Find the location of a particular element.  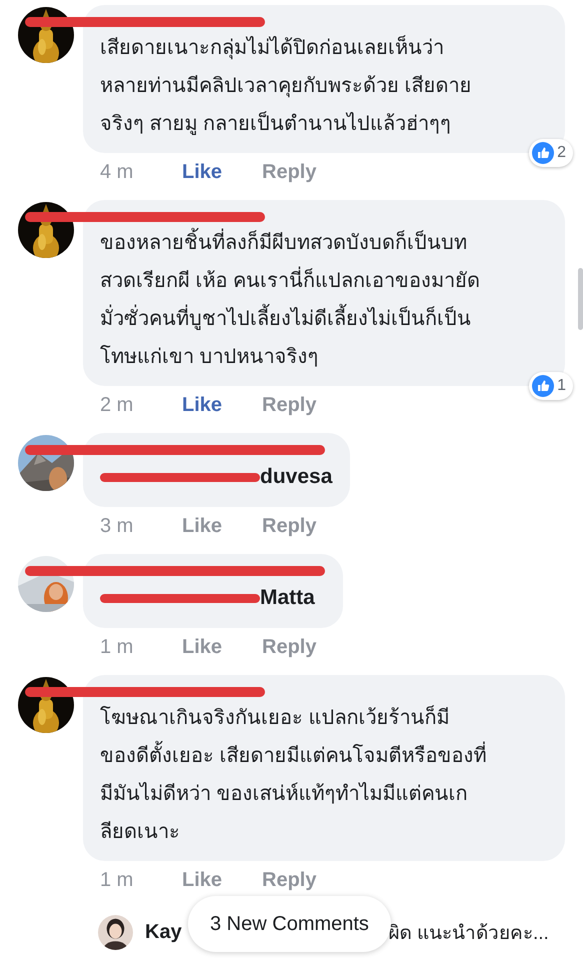

new-comments-toast: 3 New Comments is located at coordinates (289, 924).